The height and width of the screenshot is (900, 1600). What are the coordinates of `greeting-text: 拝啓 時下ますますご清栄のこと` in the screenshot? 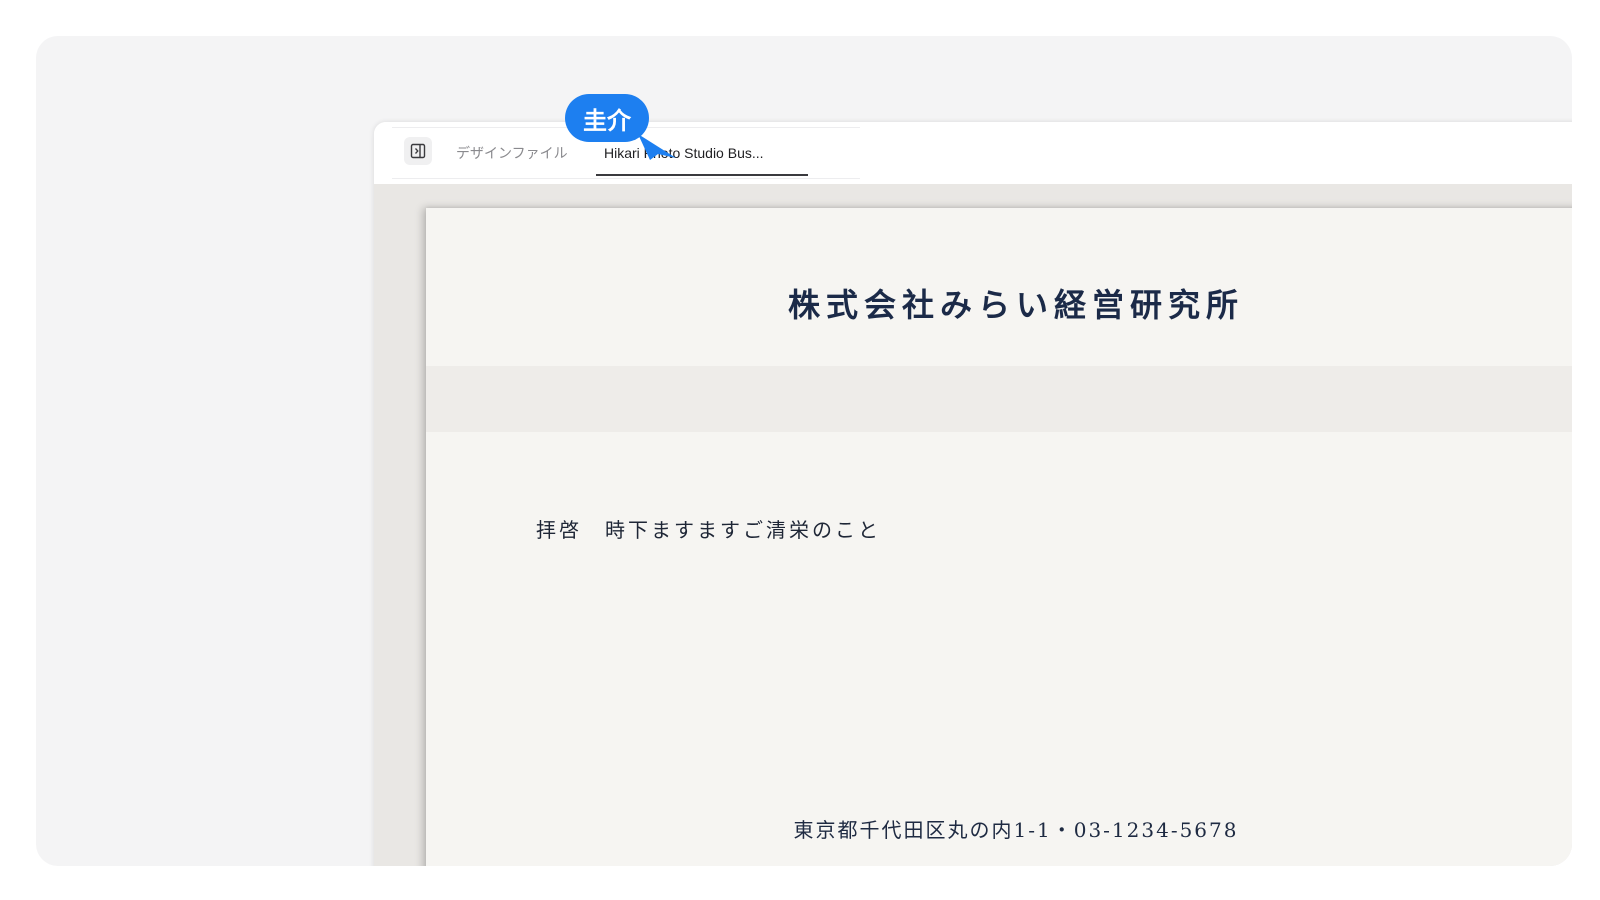 It's located at (708, 530).